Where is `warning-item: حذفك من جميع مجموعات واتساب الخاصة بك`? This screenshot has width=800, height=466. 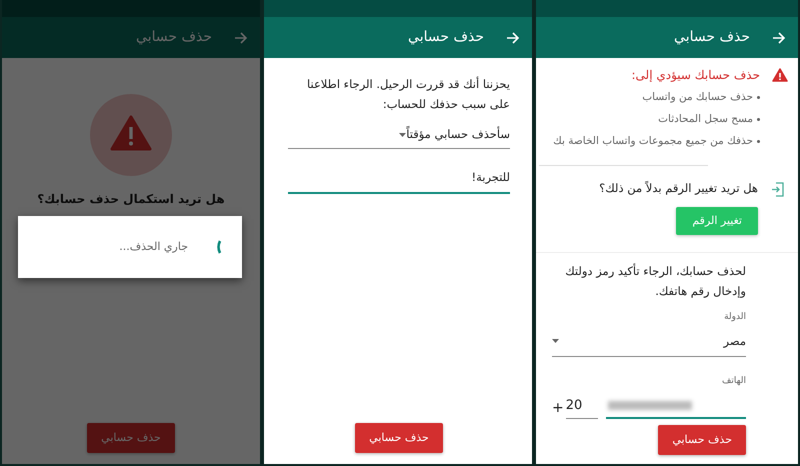 warning-item: حذفك من جميع مجموعات واتساب الخاصة بك is located at coordinates (653, 141).